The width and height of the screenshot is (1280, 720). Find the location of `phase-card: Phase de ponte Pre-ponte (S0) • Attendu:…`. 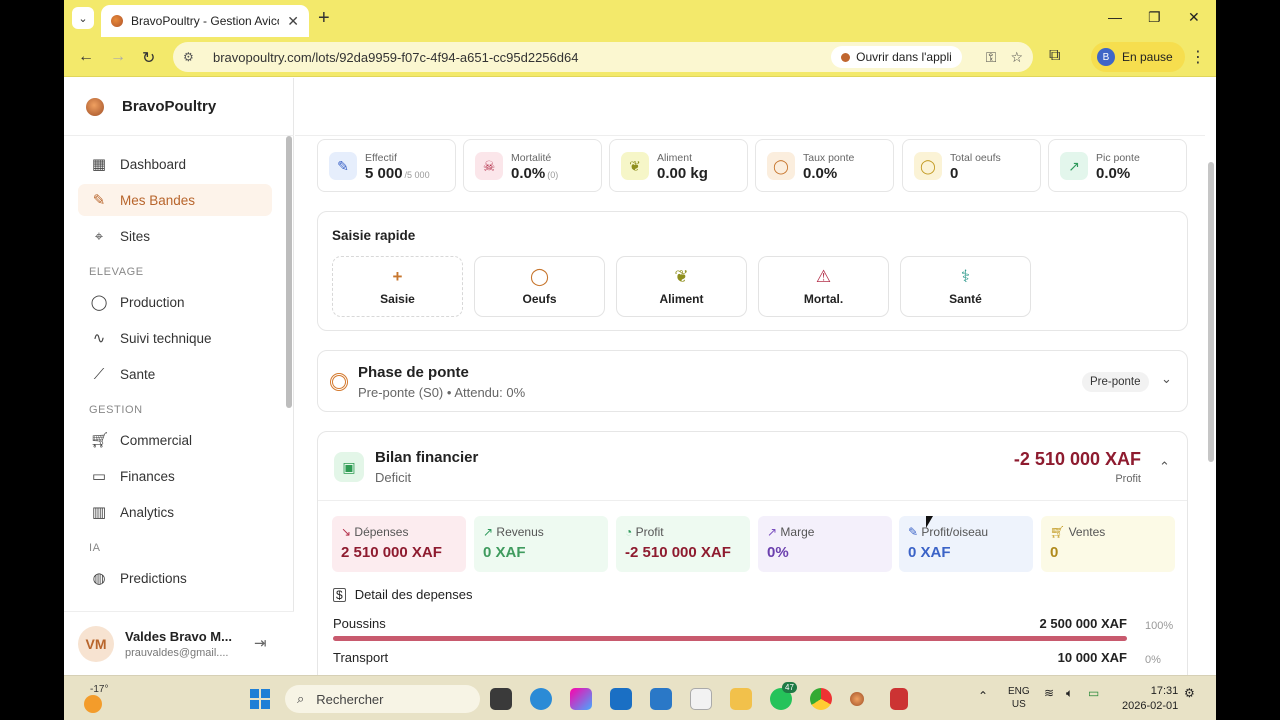

phase-card: Phase de ponte Pre-ponte (S0) • Attendu:… is located at coordinates (752, 381).